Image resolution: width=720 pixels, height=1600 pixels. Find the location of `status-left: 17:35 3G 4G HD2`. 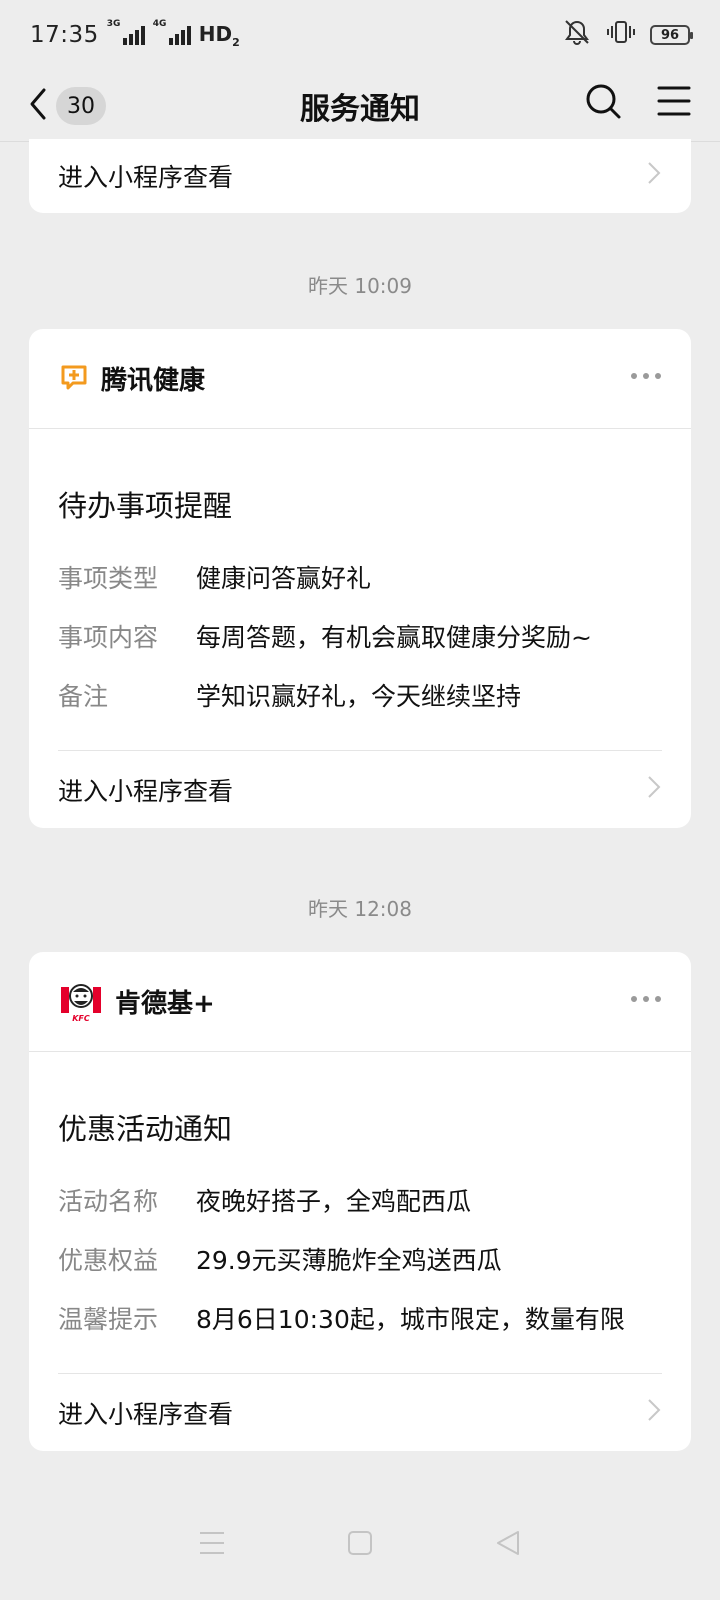

status-left: 17:35 3G 4G HD2 is located at coordinates (135, 34).